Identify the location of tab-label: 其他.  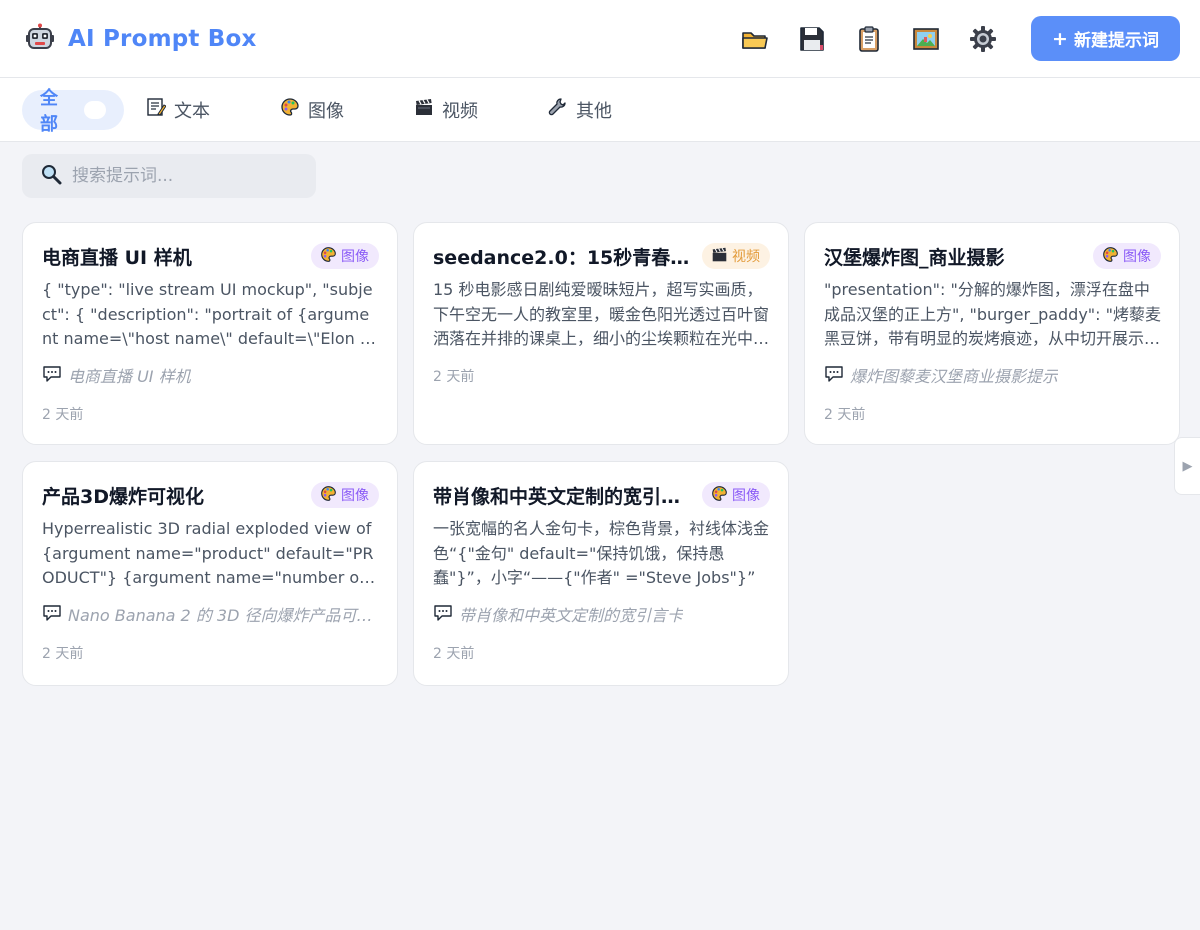
(594, 111).